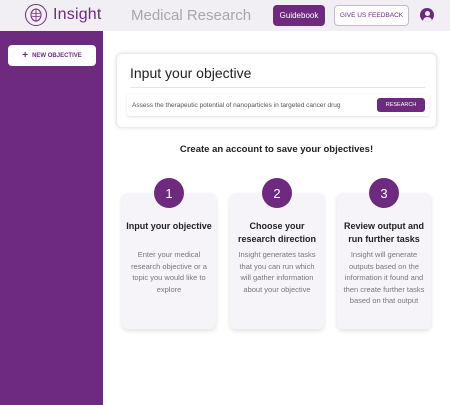 This screenshot has height=405, width=450. Describe the element at coordinates (427, 19) in the screenshot. I see `avatar-body` at that location.